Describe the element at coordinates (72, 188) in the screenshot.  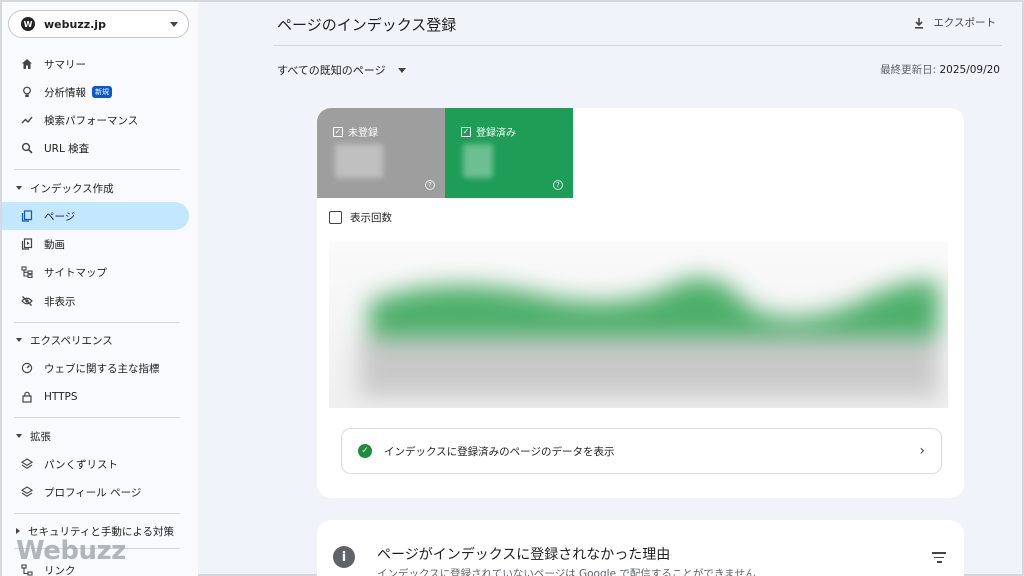
I see `section-label: インデックス作成` at that location.